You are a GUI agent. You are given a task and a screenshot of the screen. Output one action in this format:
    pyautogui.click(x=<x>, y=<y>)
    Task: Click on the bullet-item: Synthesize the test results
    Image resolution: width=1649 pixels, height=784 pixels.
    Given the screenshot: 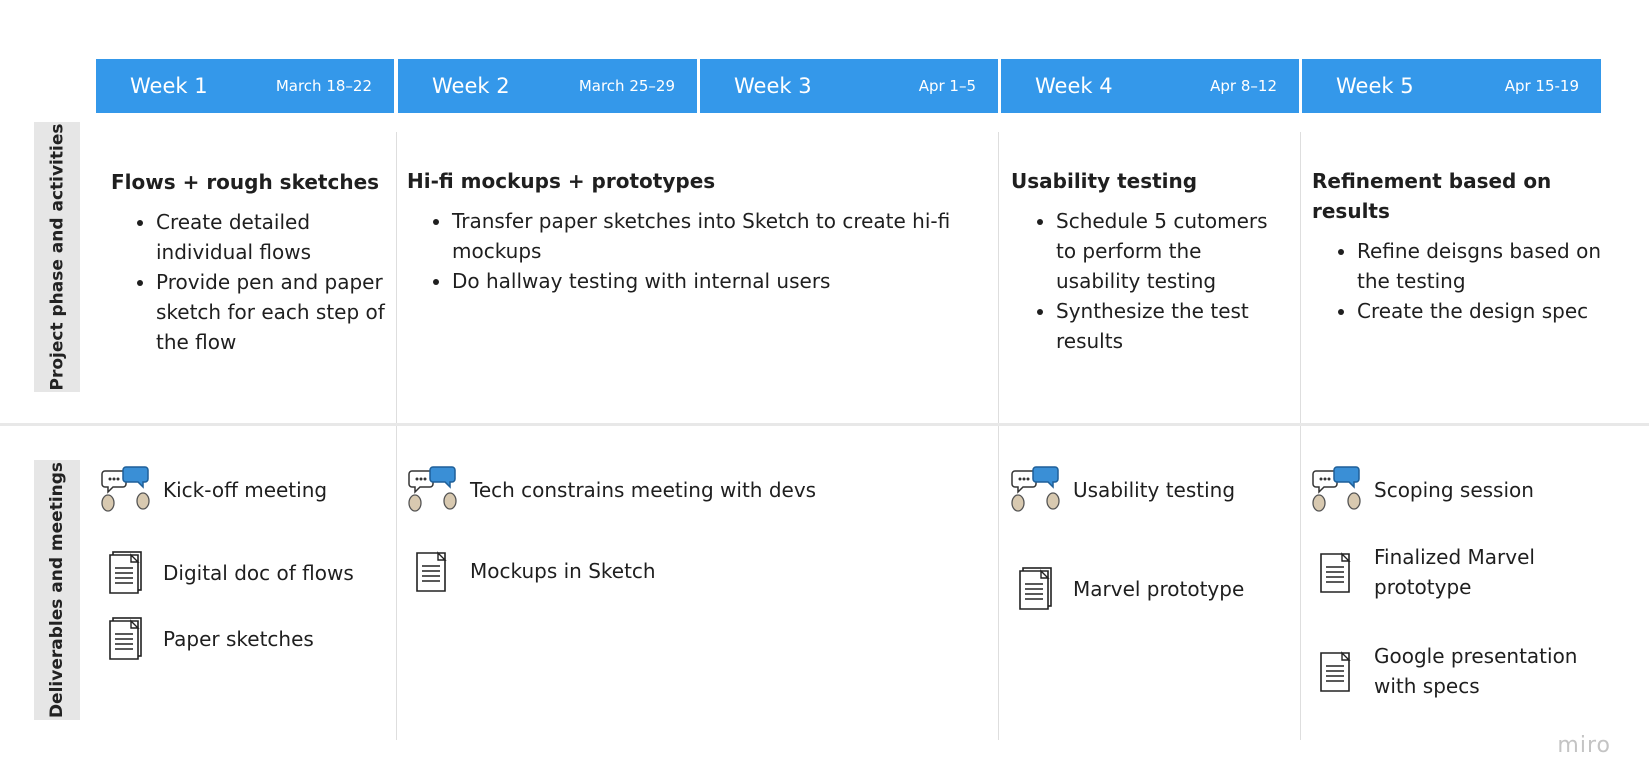 What is the action you would take?
    pyautogui.click(x=1168, y=326)
    